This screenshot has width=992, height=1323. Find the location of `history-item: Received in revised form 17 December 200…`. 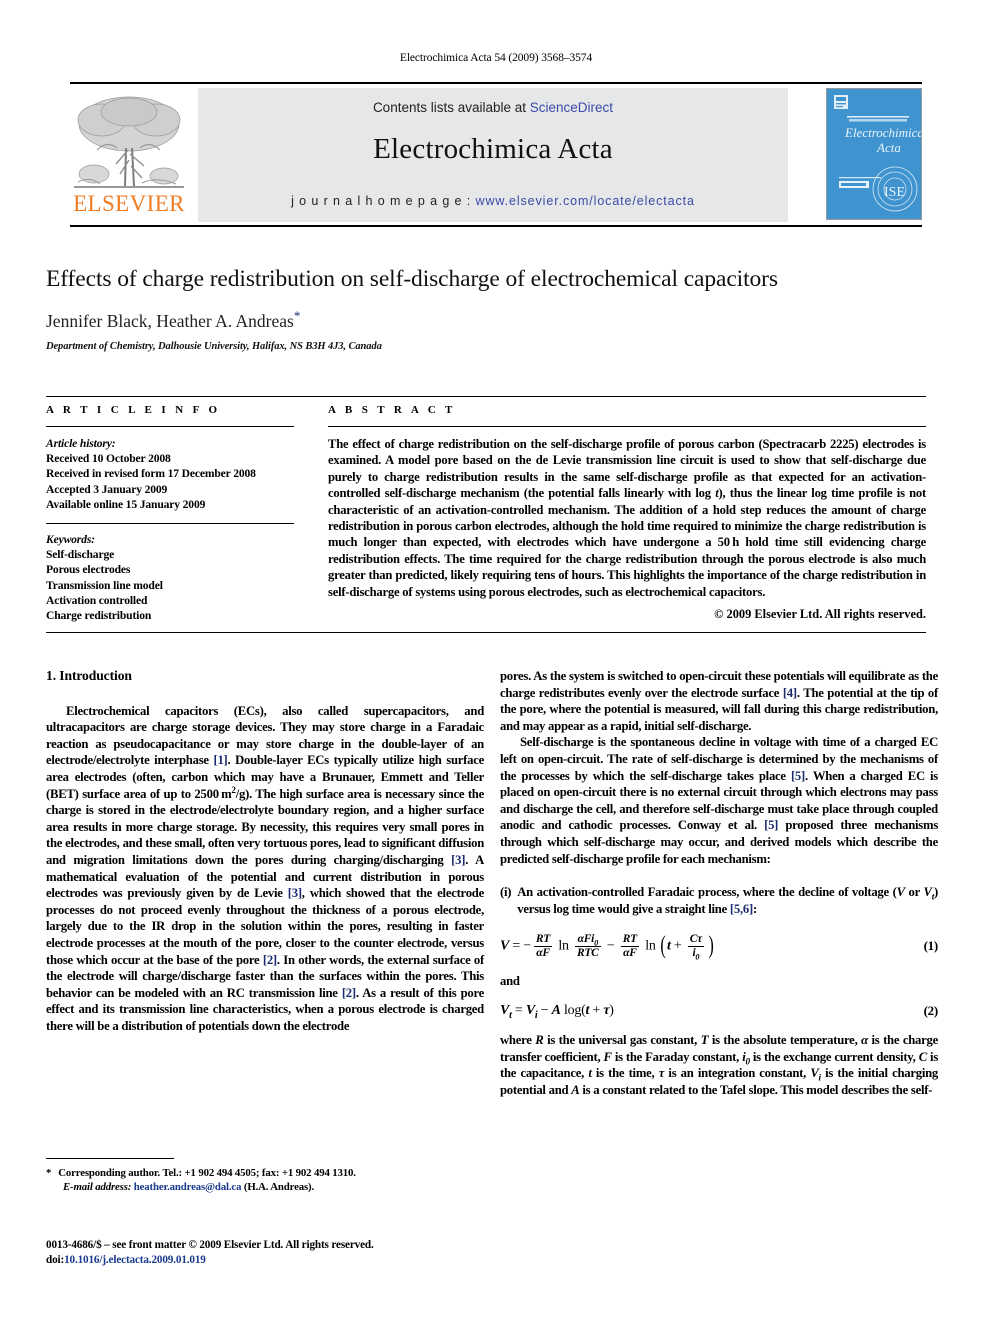

history-item: Received in revised form 17 December 200… is located at coordinates (151, 474).